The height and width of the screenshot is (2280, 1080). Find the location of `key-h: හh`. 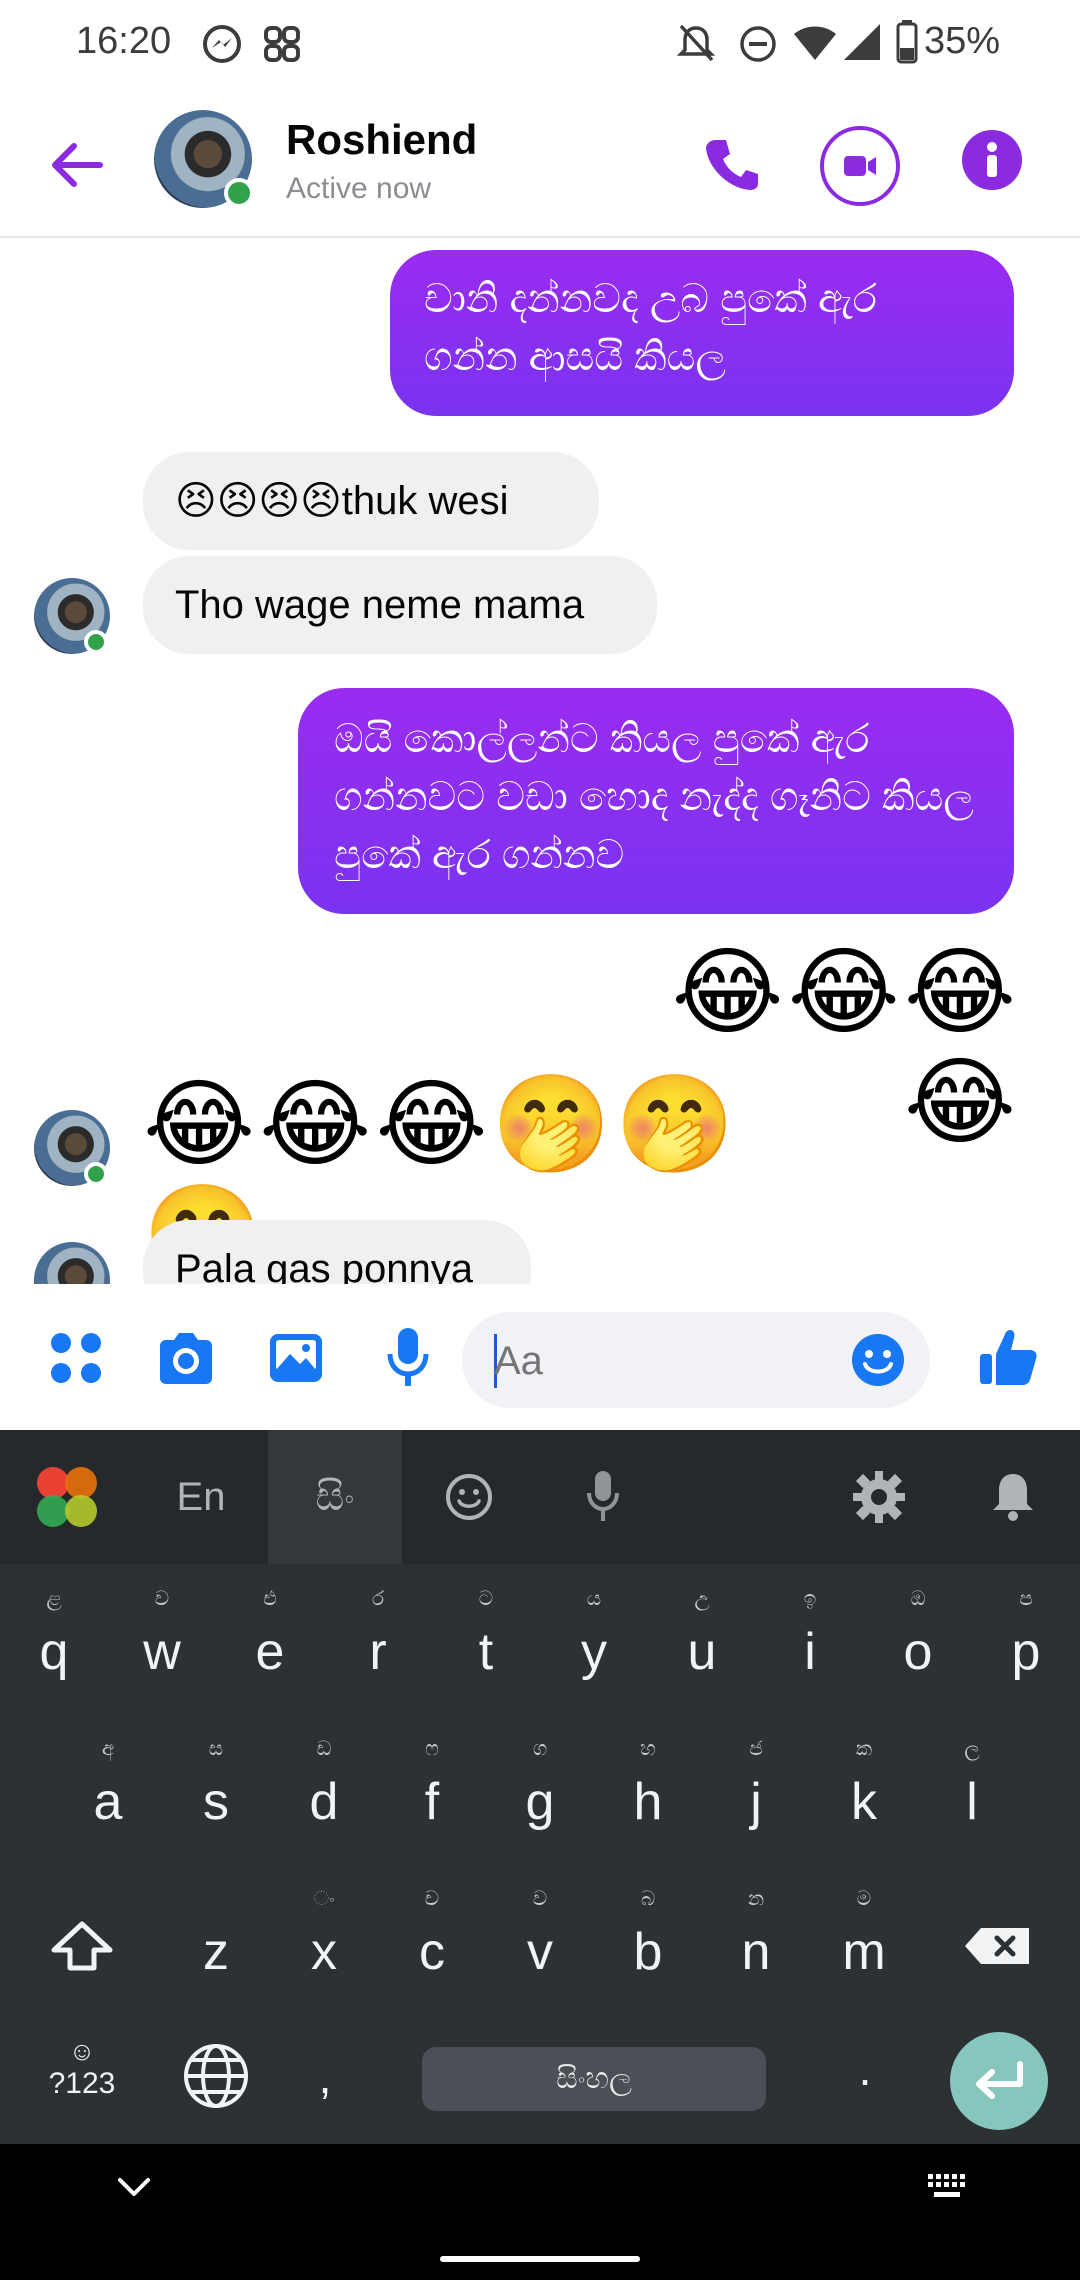

key-h: හh is located at coordinates (648, 1790).